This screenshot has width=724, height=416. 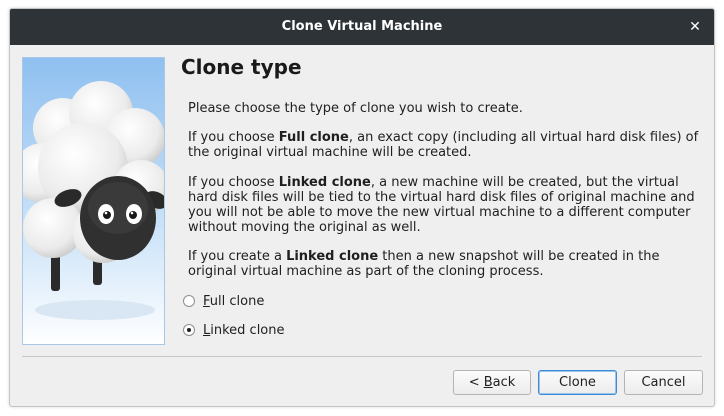 What do you see at coordinates (189, 330) in the screenshot?
I see `radio-button-checked` at bounding box center [189, 330].